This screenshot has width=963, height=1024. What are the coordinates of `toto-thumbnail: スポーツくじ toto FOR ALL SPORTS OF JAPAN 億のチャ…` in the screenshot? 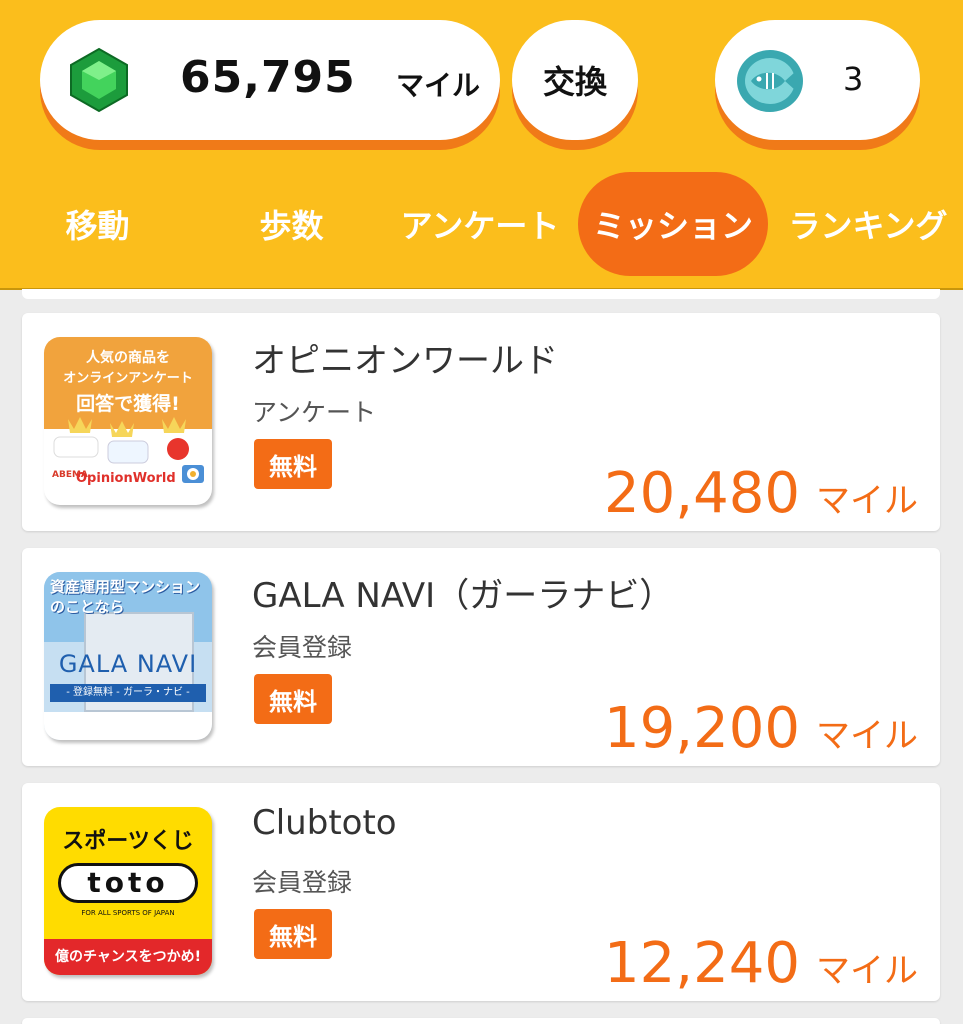 It's located at (128, 891).